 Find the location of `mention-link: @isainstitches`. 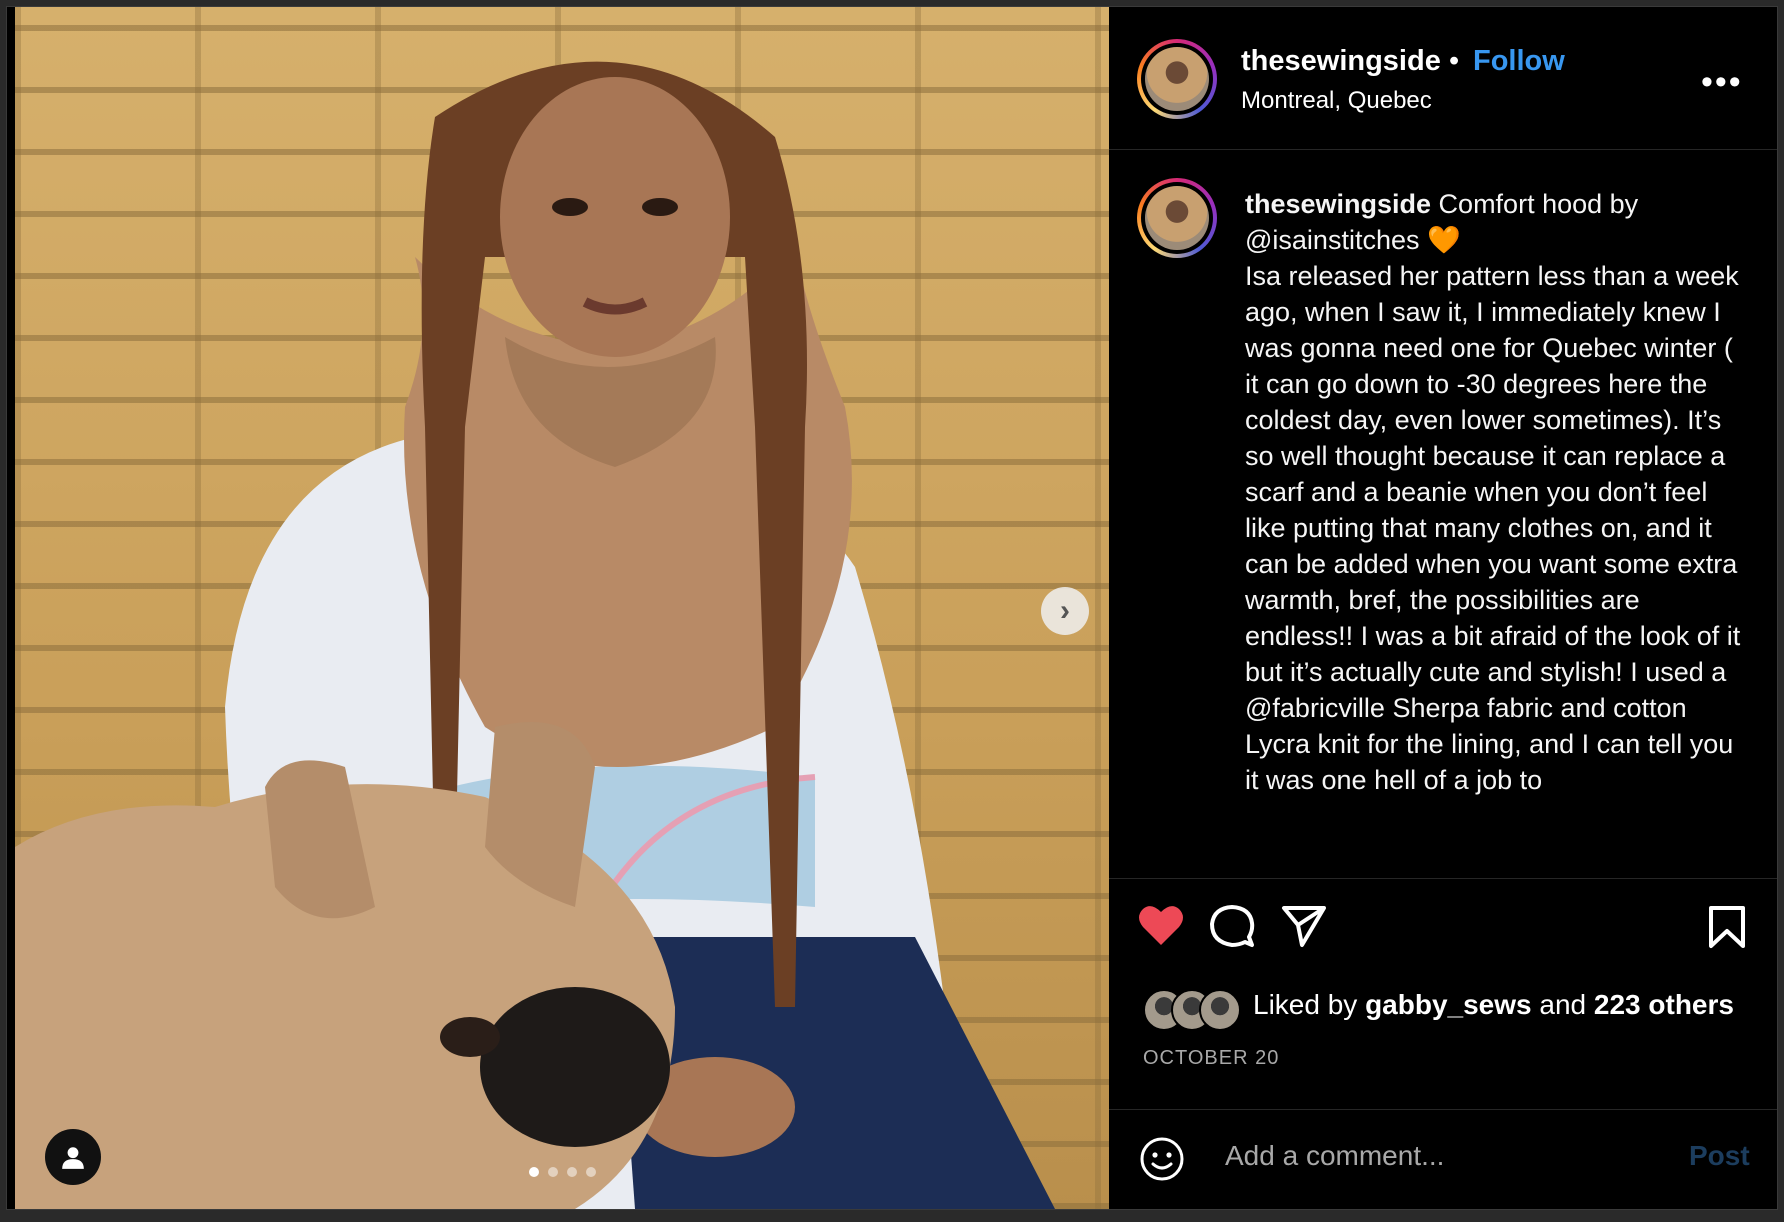

mention-link: @isainstitches is located at coordinates (1332, 240).